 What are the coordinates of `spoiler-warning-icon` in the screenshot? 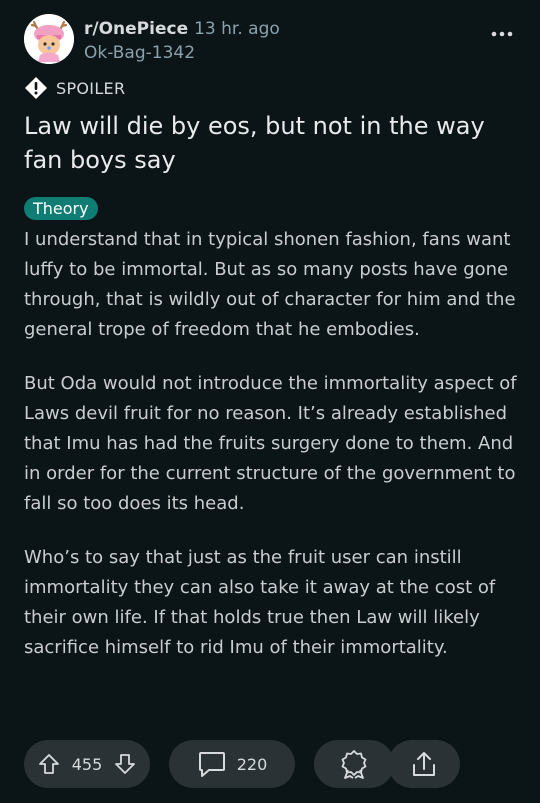 It's located at (36, 88).